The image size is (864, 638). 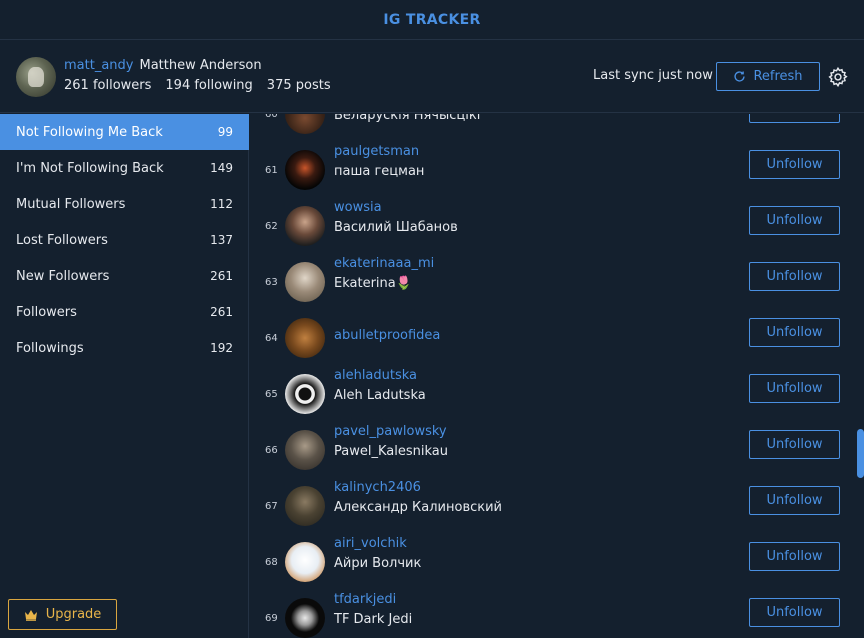 What do you see at coordinates (90, 168) in the screenshot?
I see `sidebar-item-label: I'm Not Following Back` at bounding box center [90, 168].